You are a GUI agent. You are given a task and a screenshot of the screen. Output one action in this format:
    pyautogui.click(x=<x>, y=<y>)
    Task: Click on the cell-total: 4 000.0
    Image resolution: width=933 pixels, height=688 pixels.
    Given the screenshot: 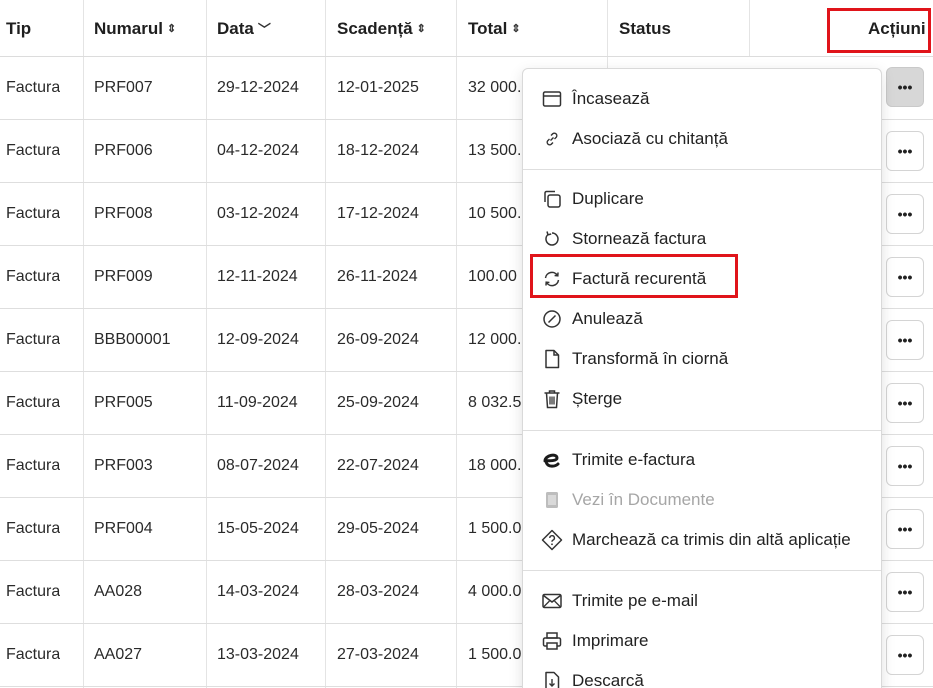 What is the action you would take?
    pyautogui.click(x=495, y=591)
    